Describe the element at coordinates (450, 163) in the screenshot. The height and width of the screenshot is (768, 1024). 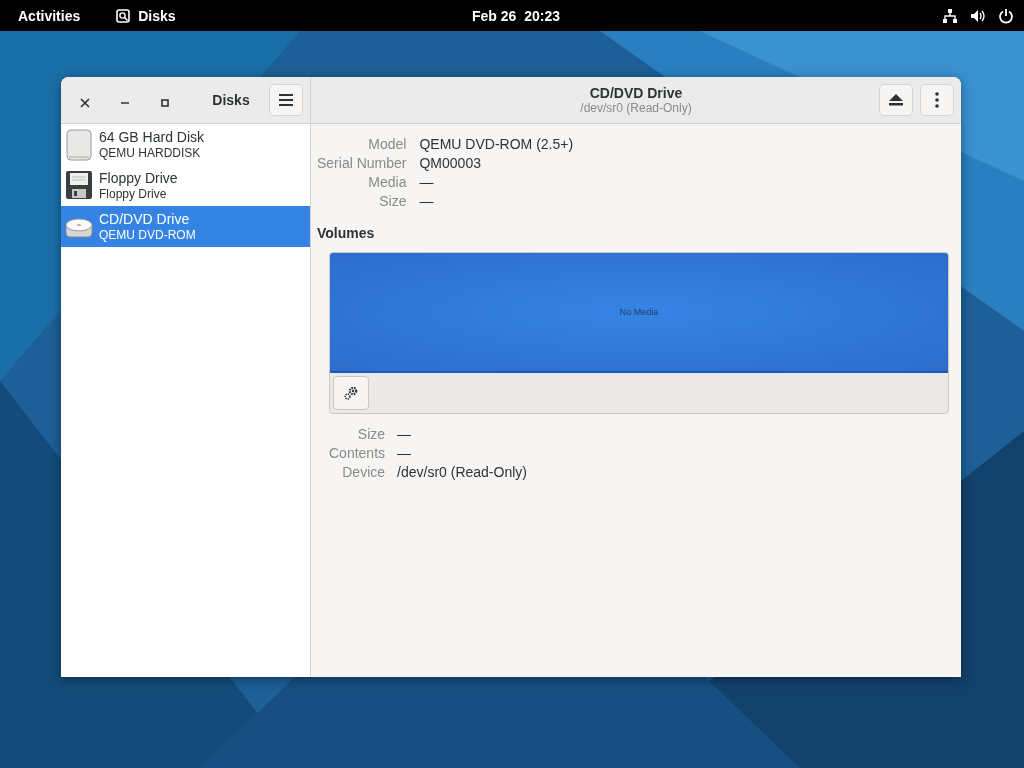
I see `field-value: QM00003` at that location.